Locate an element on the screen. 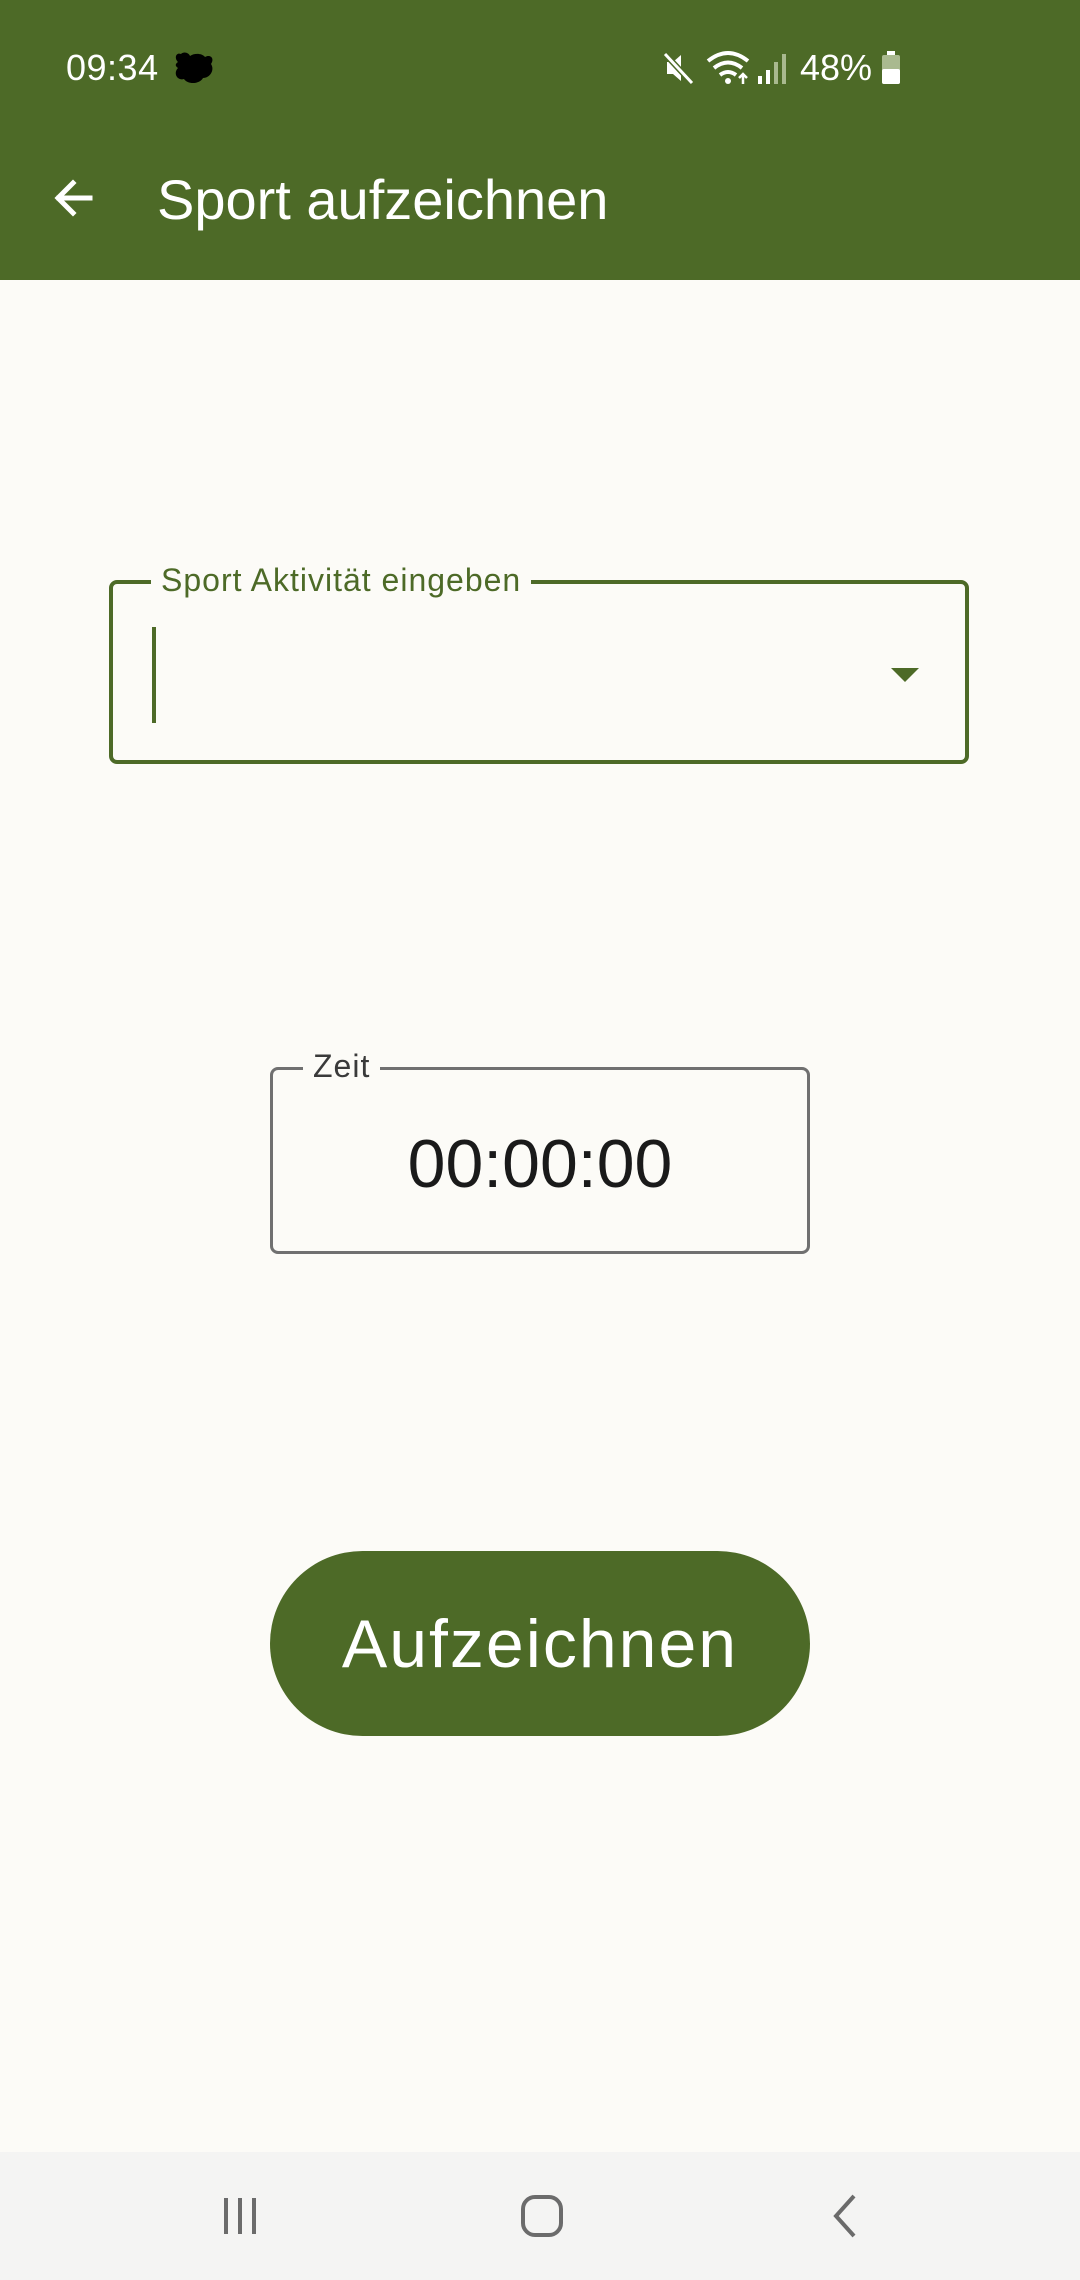 This screenshot has height=2280, width=1080. record-button: Aufzeichnen is located at coordinates (540, 1643).